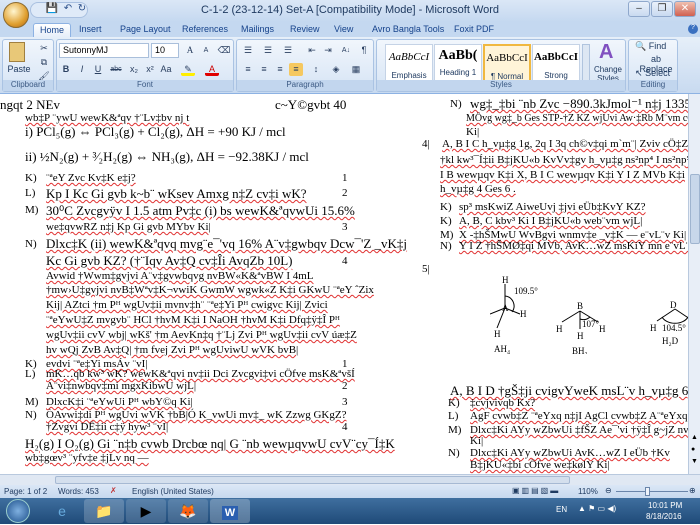  Describe the element at coordinates (18, 511) in the screenshot. I see `start-button` at that location.